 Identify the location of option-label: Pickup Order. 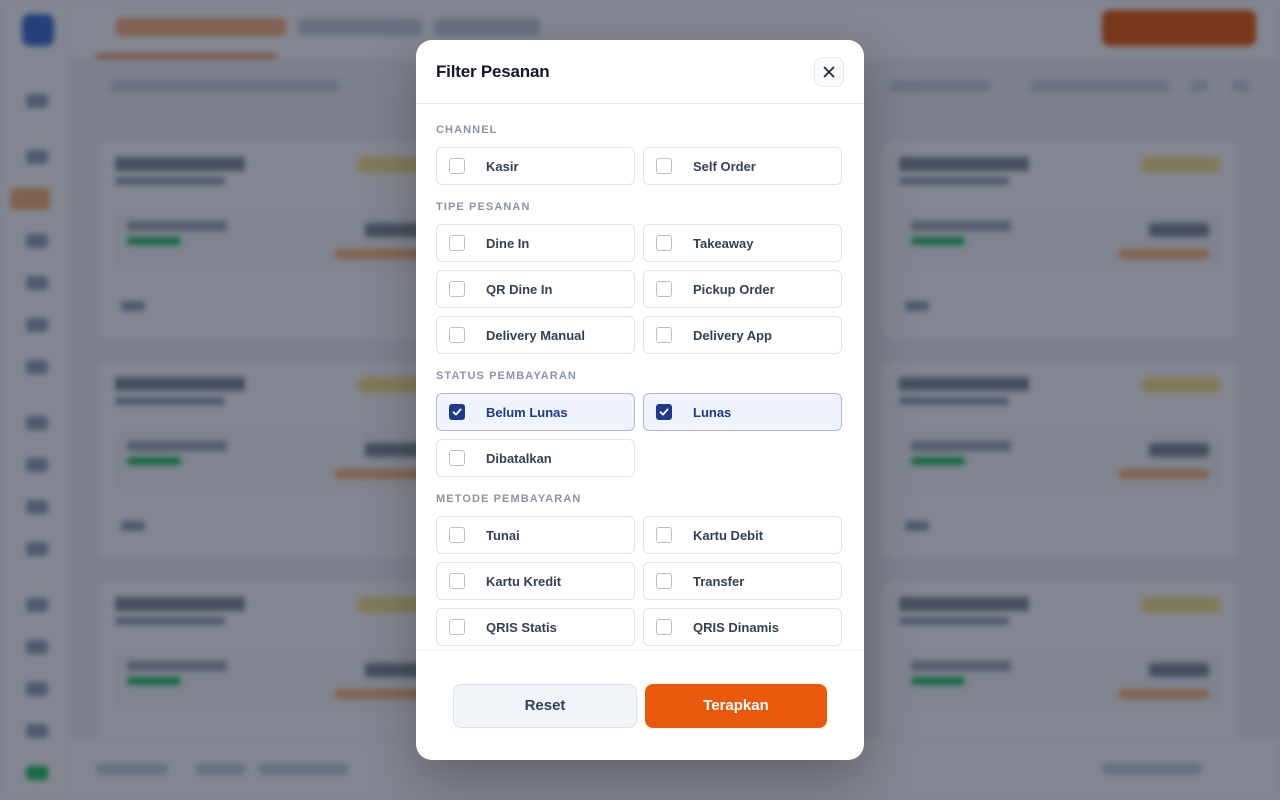
(734, 289).